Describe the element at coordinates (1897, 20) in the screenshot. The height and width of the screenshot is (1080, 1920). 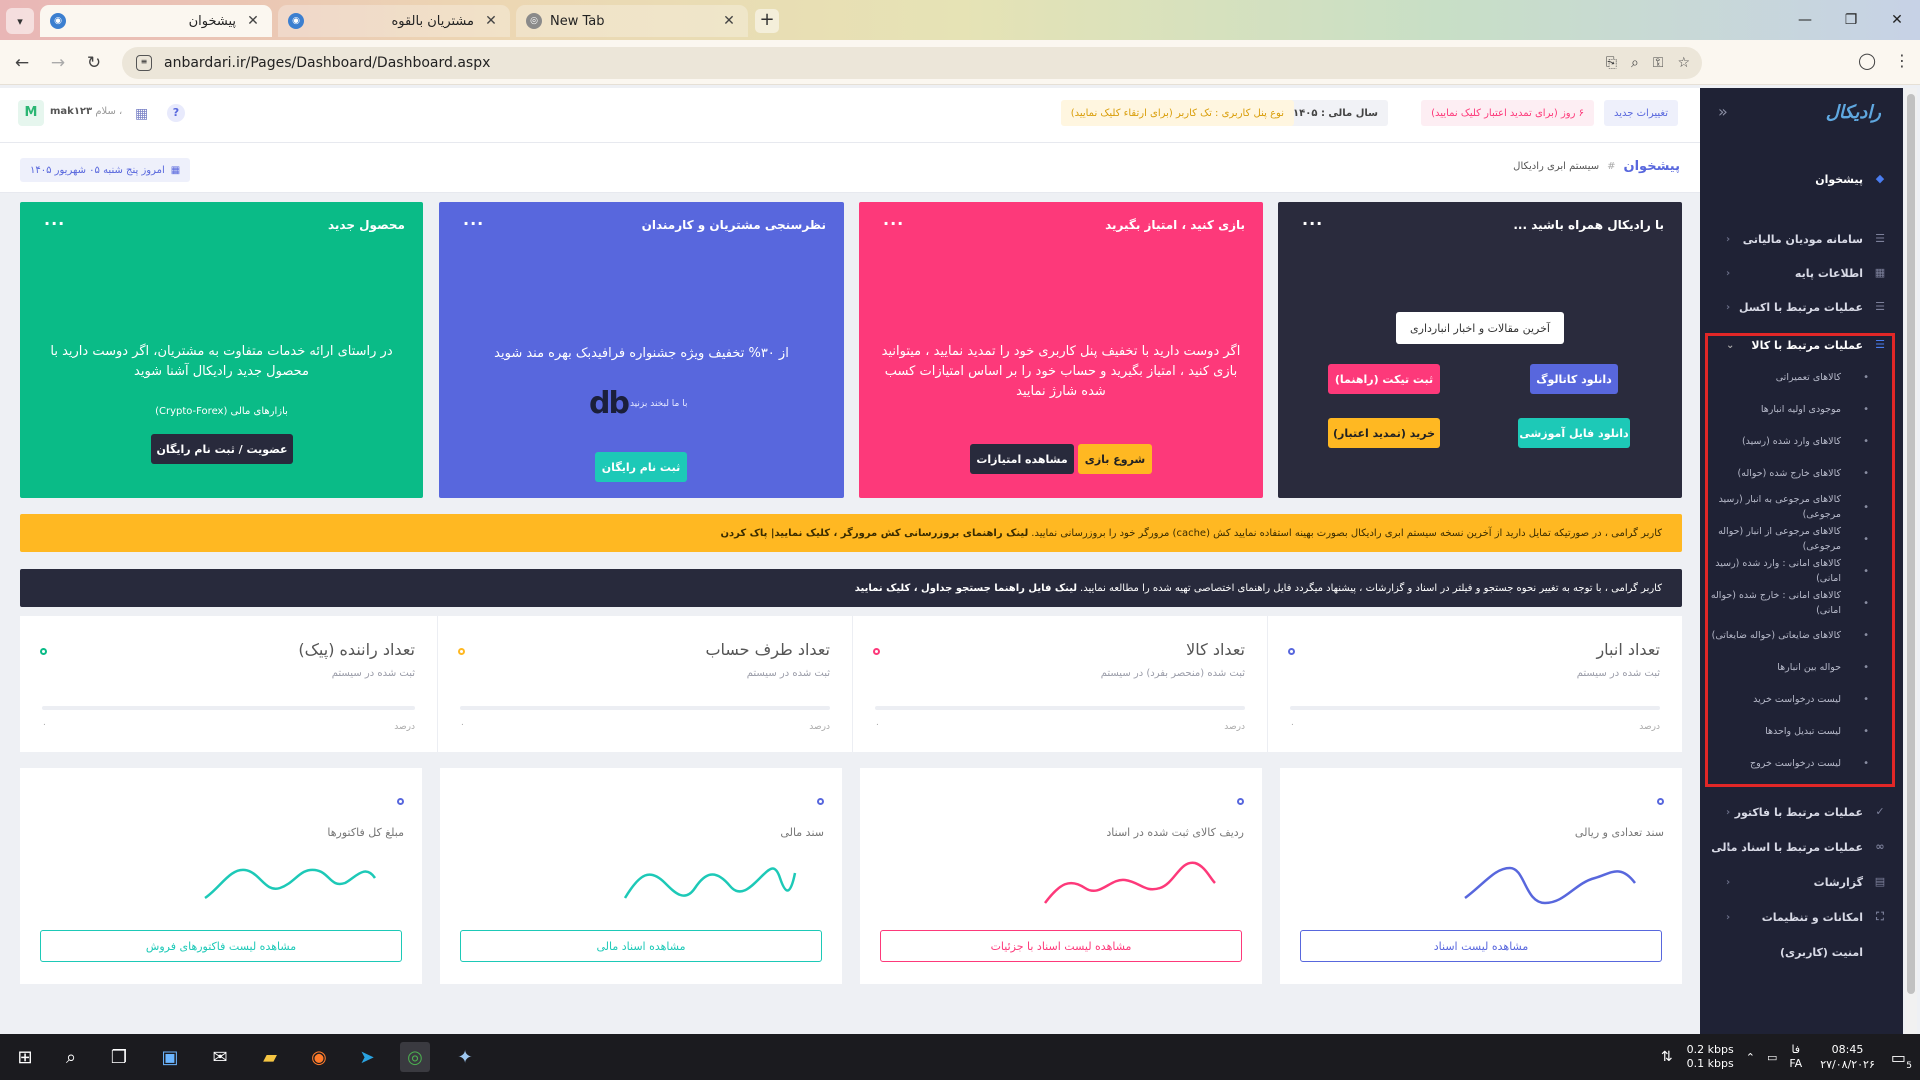
I see `close-window-icon: ✕` at that location.